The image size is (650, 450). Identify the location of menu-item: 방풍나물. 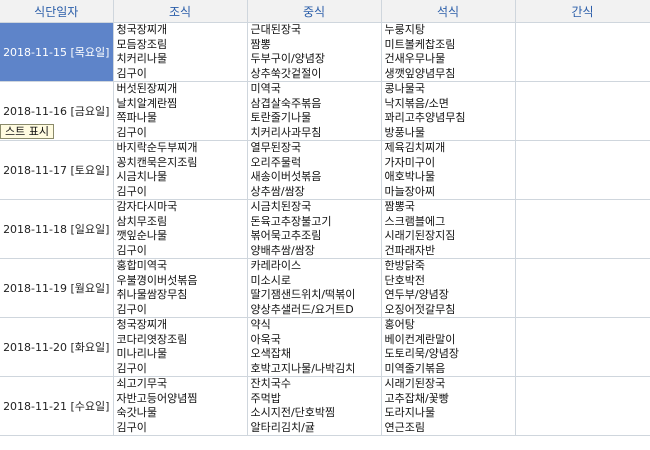
(404, 132).